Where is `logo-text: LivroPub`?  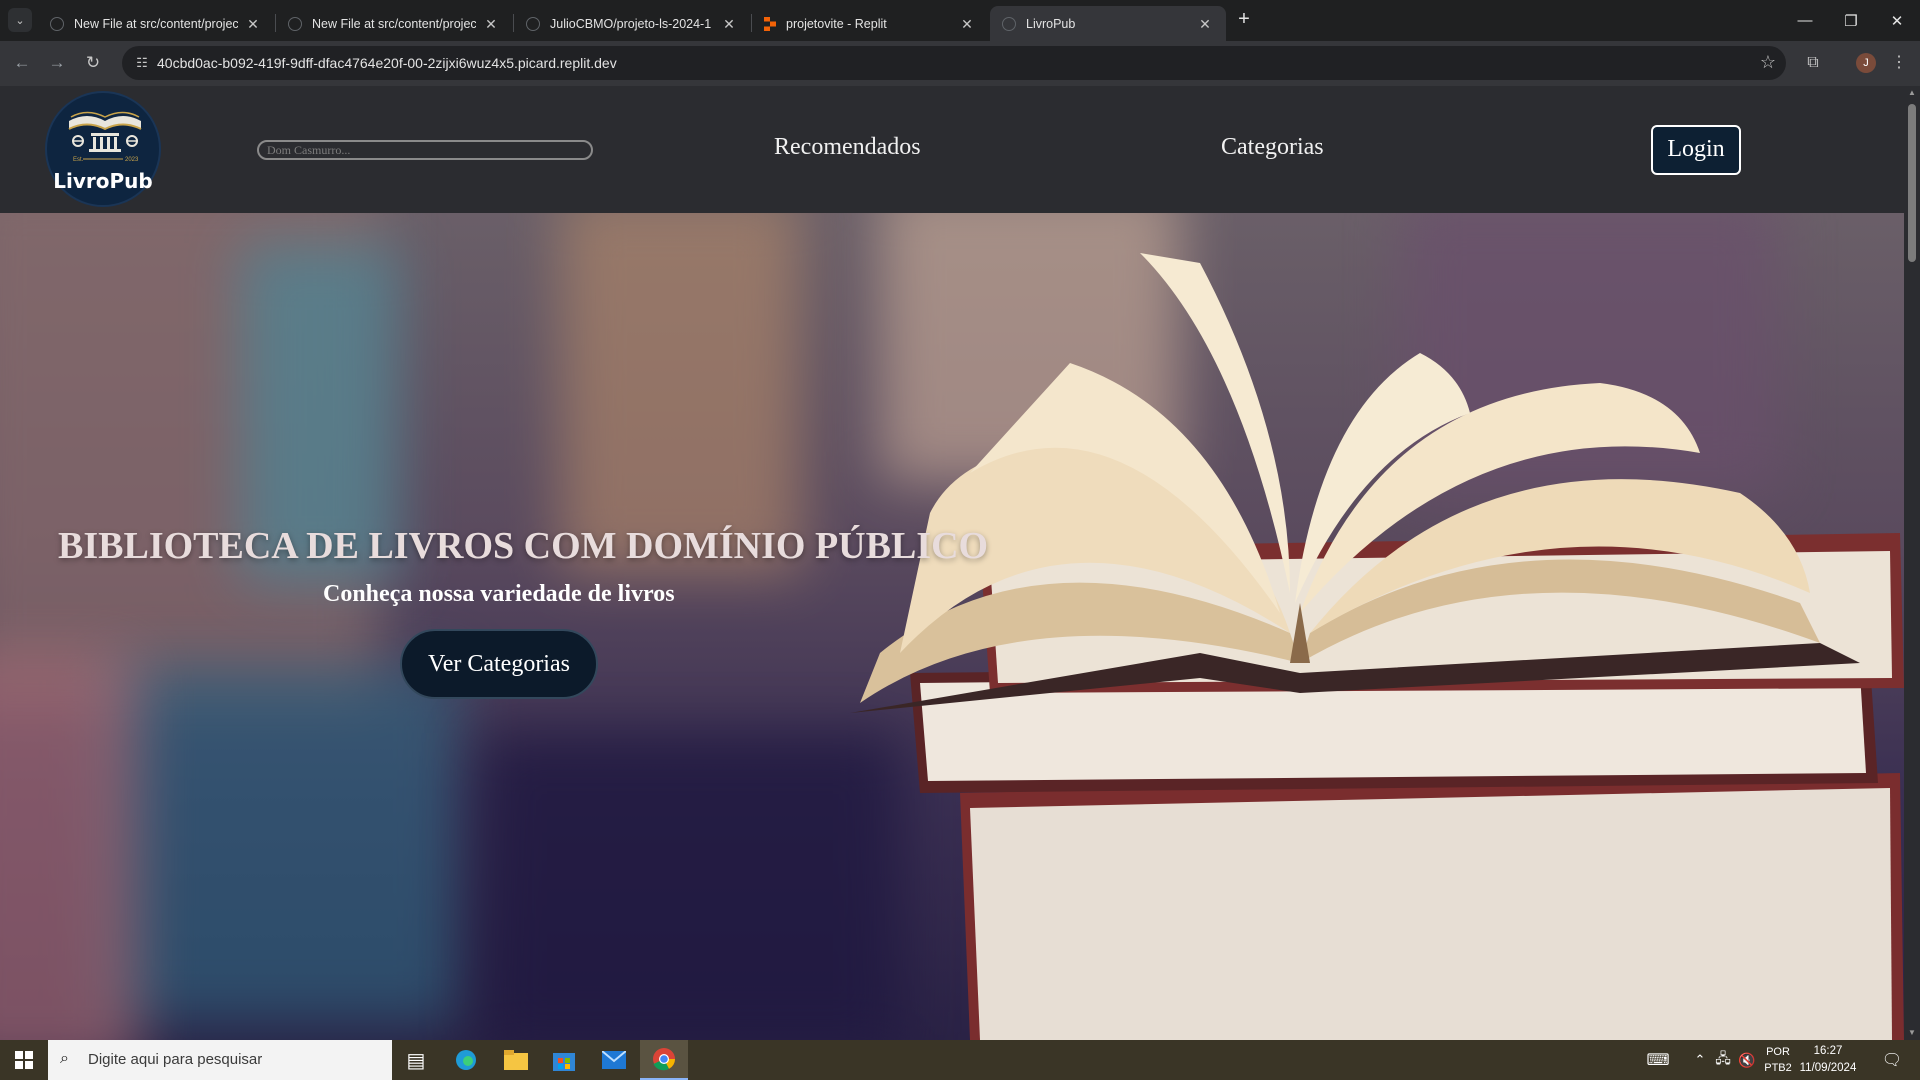
logo-text: LivroPub is located at coordinates (103, 181).